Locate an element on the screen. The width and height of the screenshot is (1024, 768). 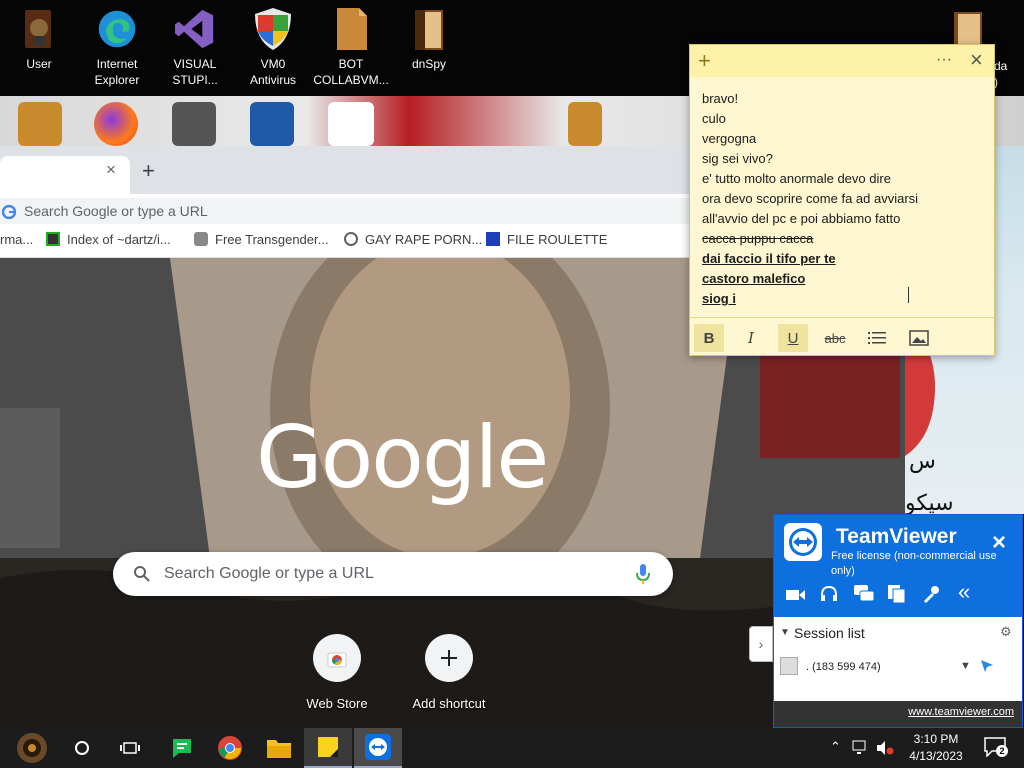
clock-time: 3:10 PM is located at coordinates (936, 739).